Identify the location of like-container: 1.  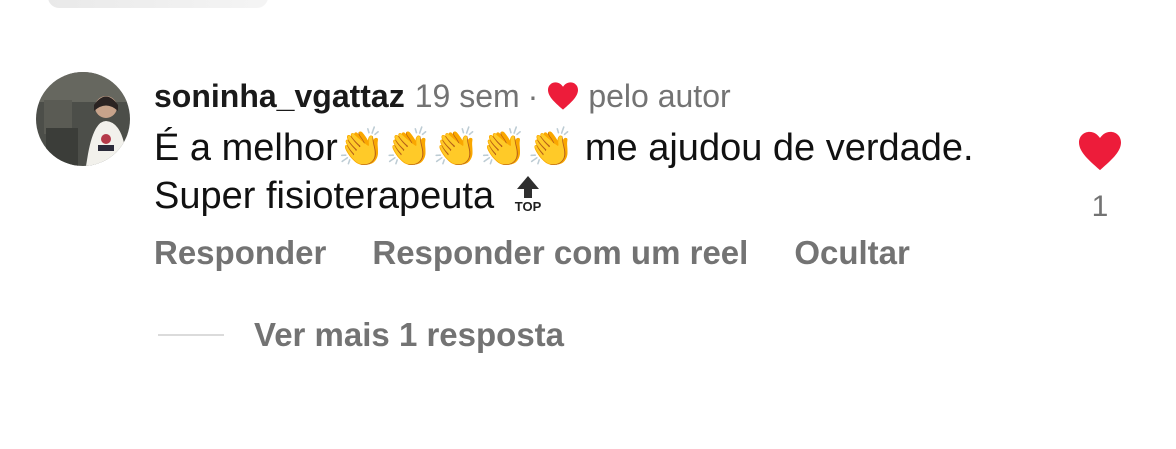
(1100, 177).